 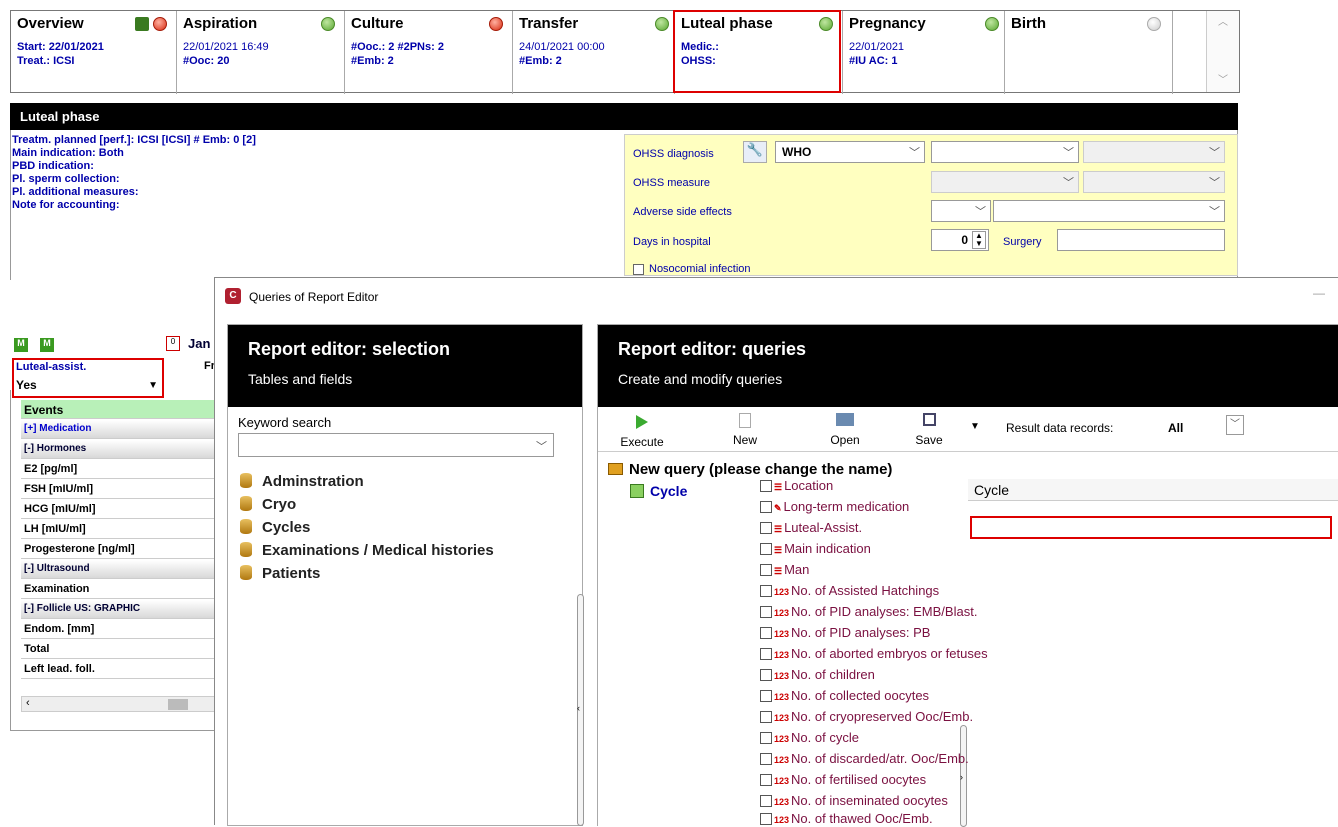 What do you see at coordinates (268, 504) in the screenshot?
I see `table-item: Cryo` at bounding box center [268, 504].